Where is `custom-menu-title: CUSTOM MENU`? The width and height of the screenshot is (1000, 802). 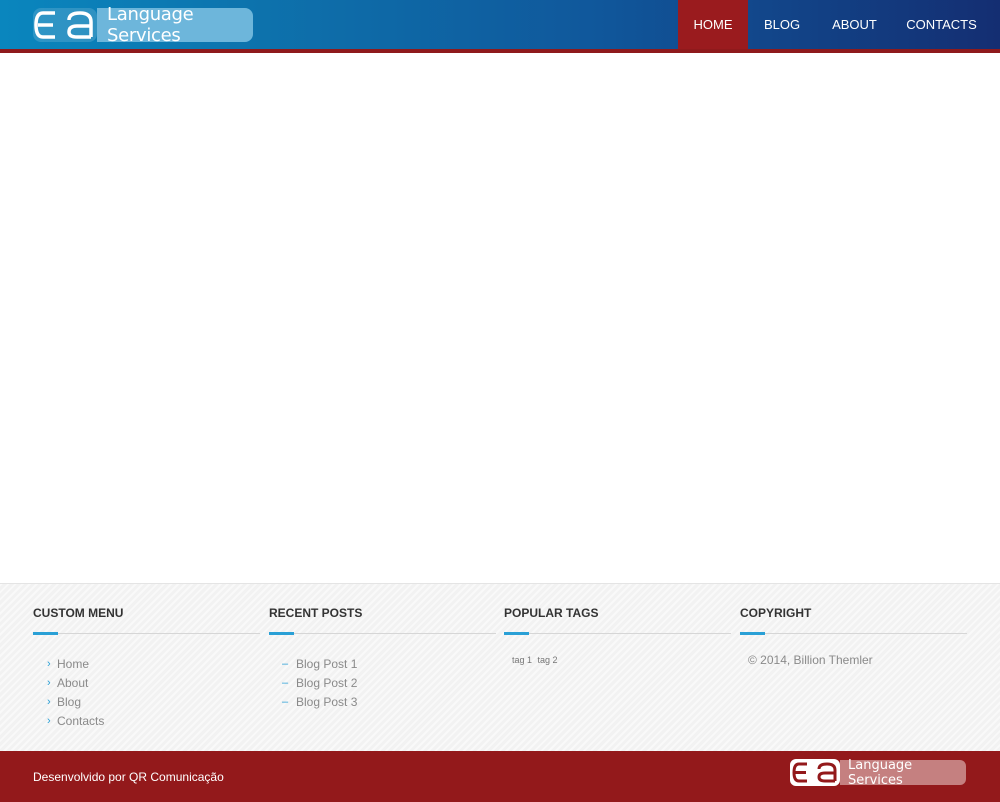
custom-menu-title: CUSTOM MENU is located at coordinates (146, 620).